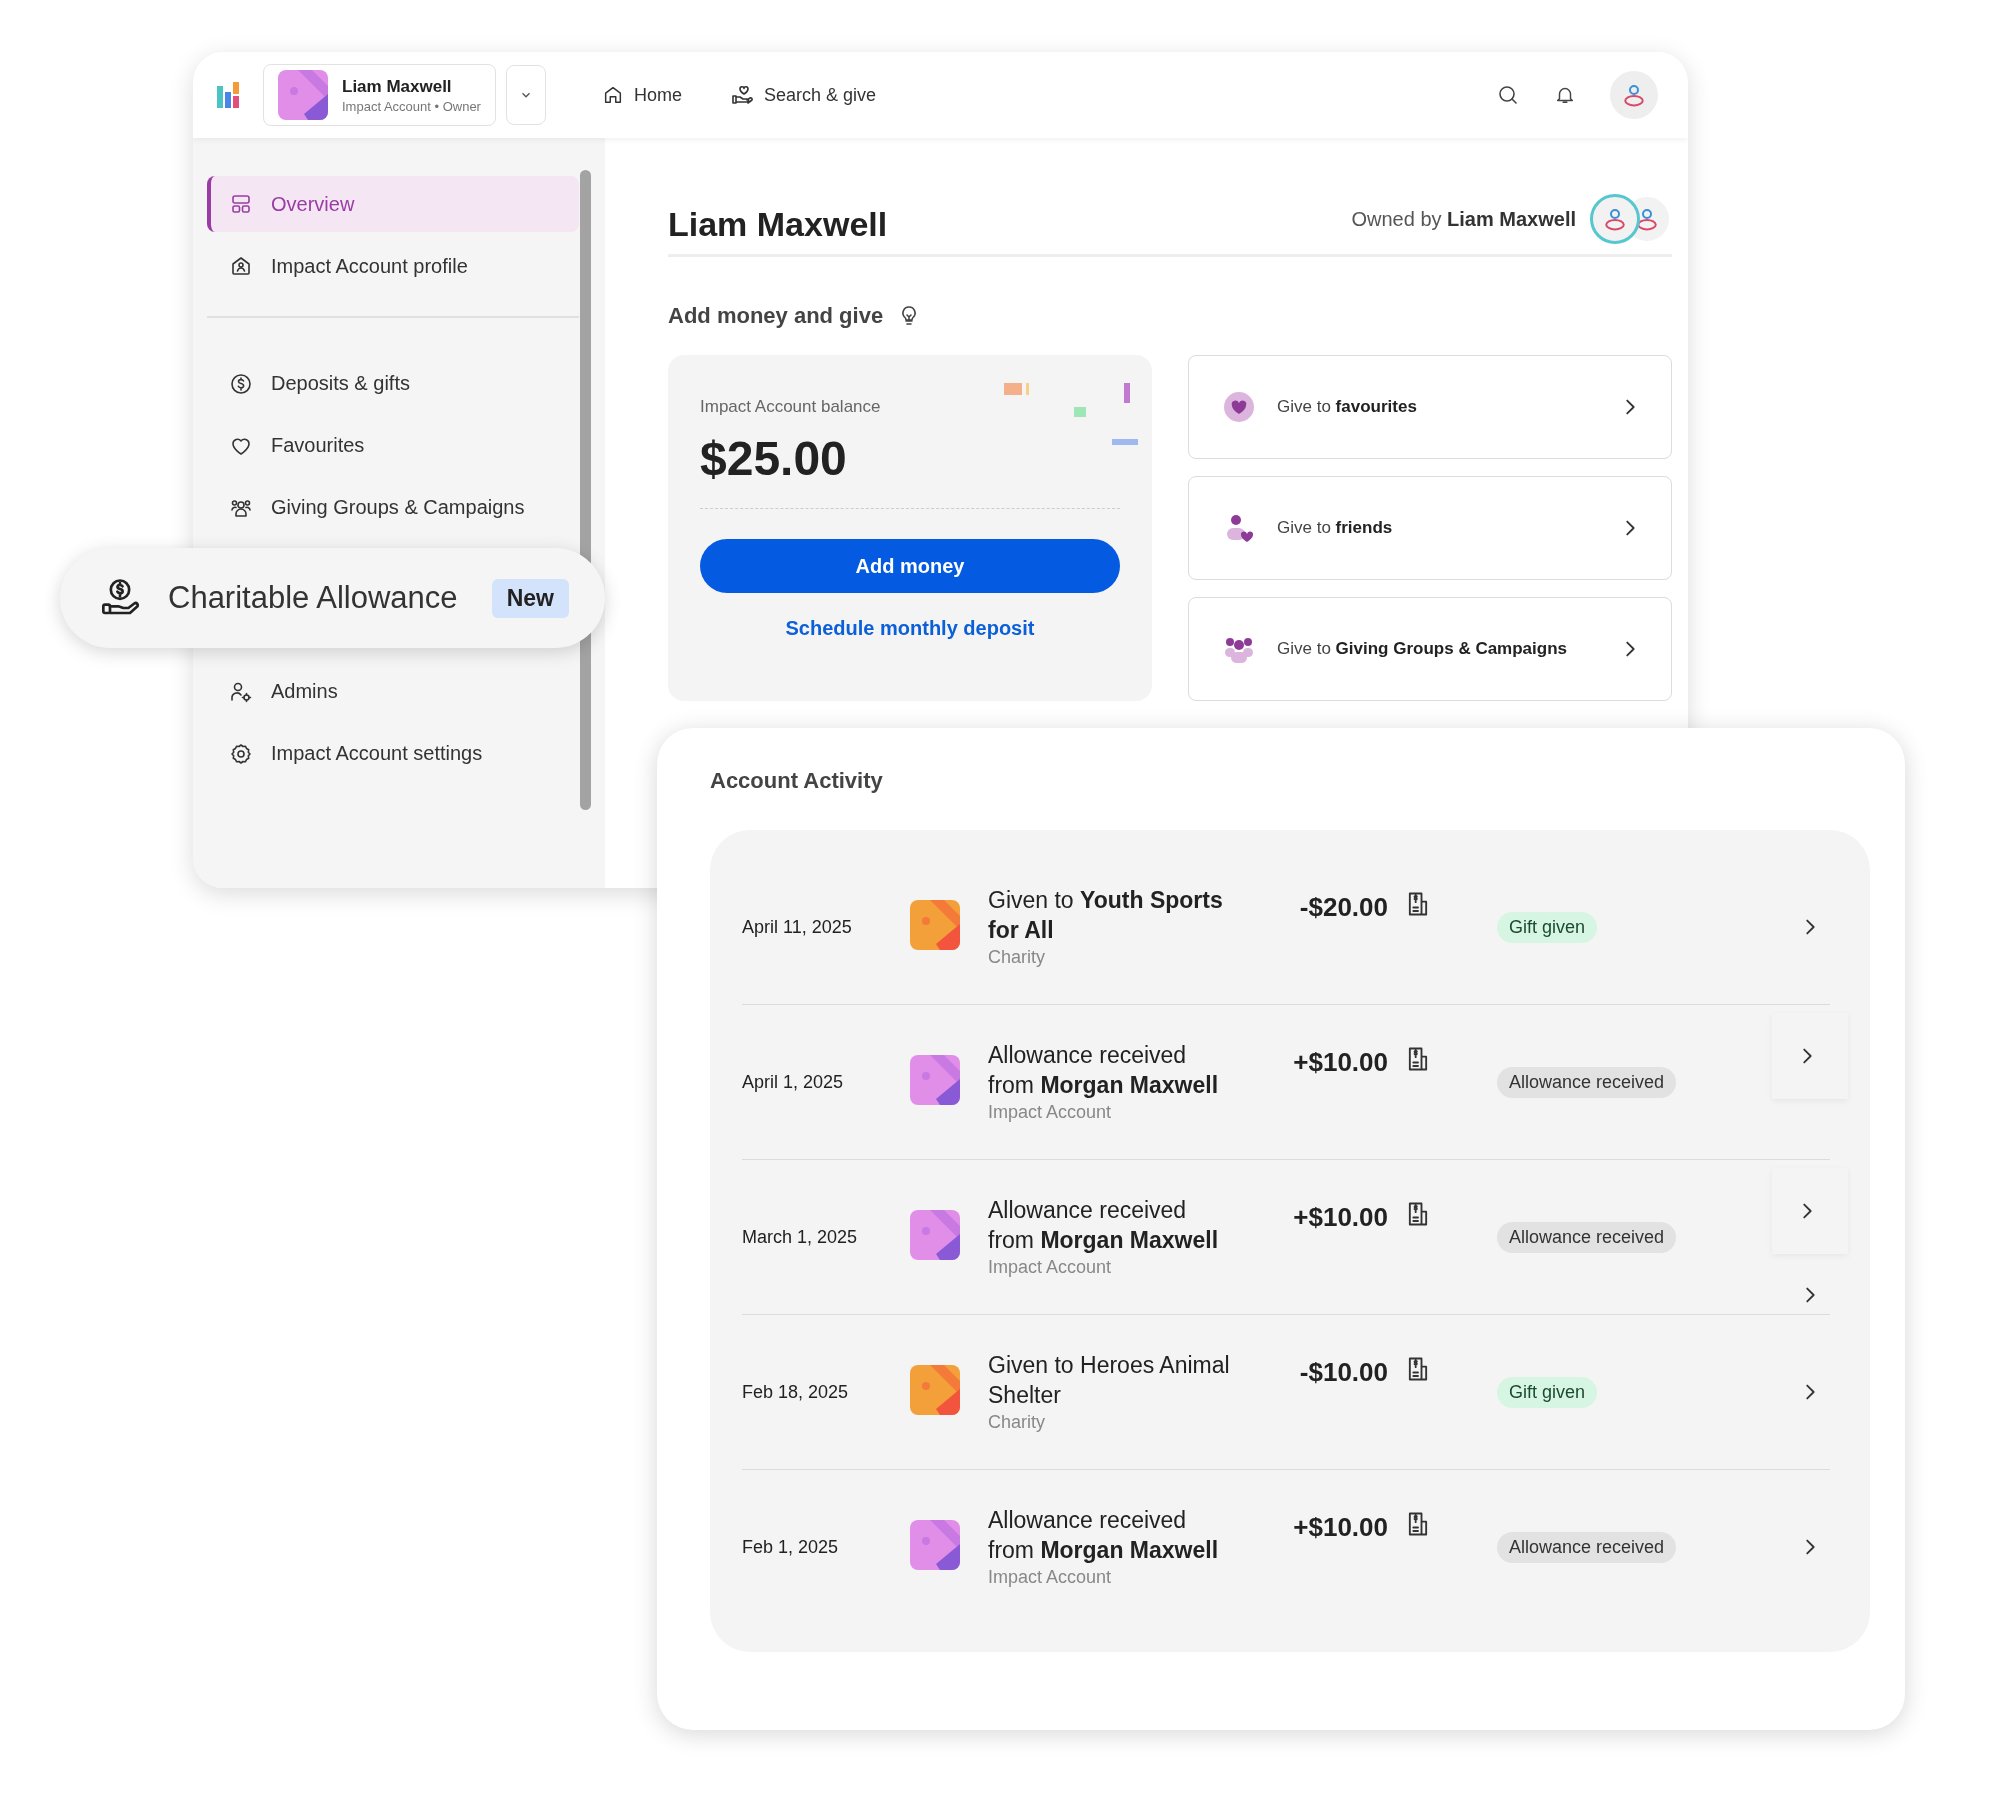  What do you see at coordinates (797, 927) in the screenshot?
I see `activity-date: April 11, 2025` at bounding box center [797, 927].